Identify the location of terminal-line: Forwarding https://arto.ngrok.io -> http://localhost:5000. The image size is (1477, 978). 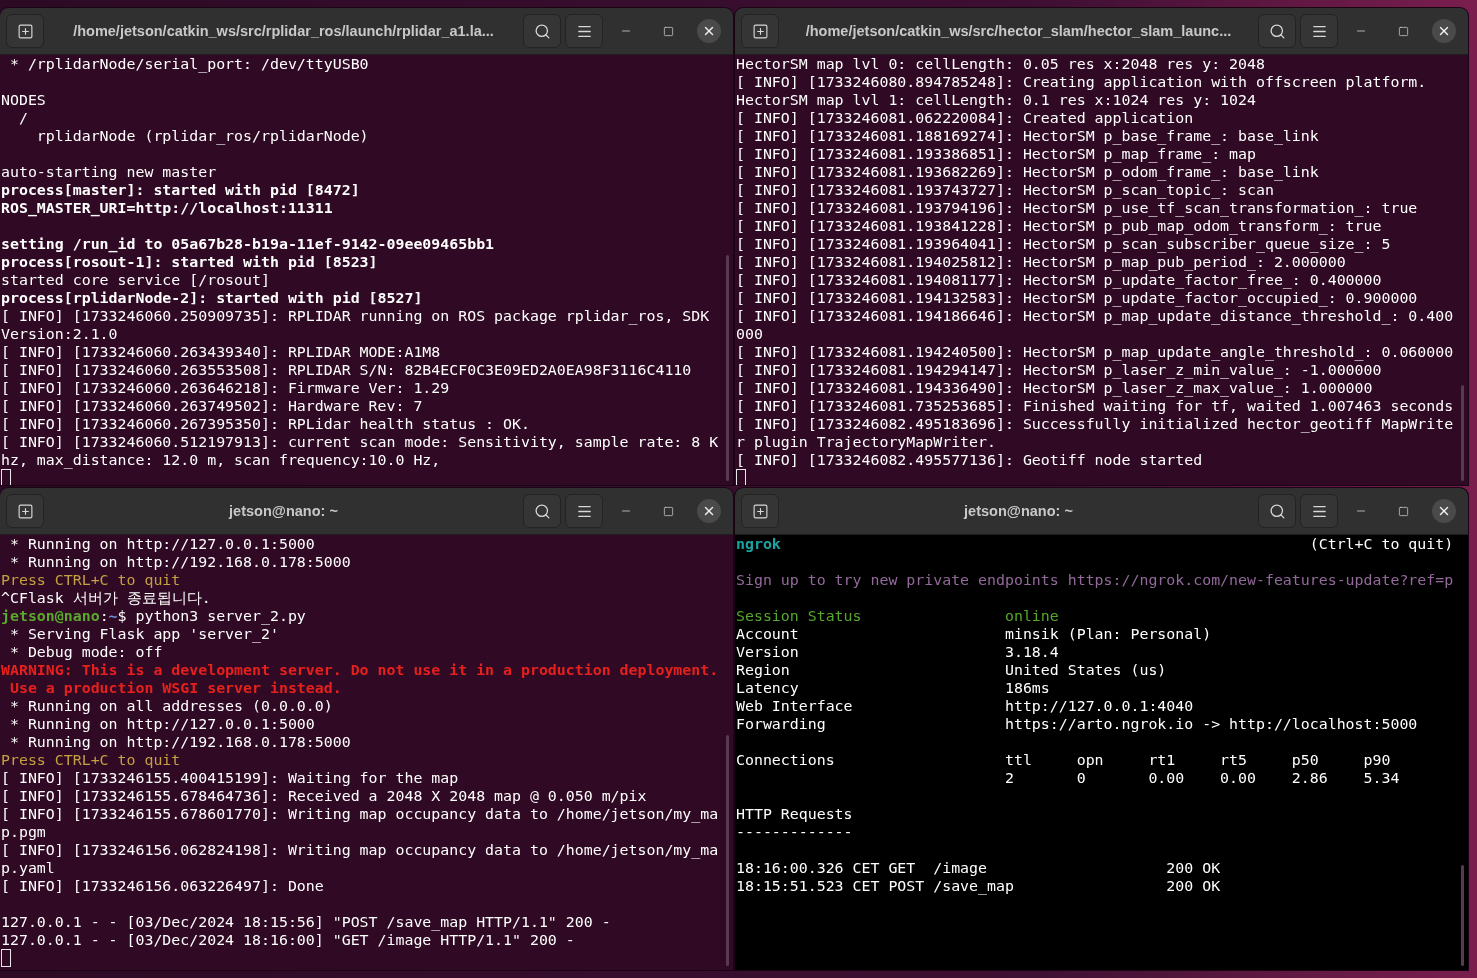
(1077, 724).